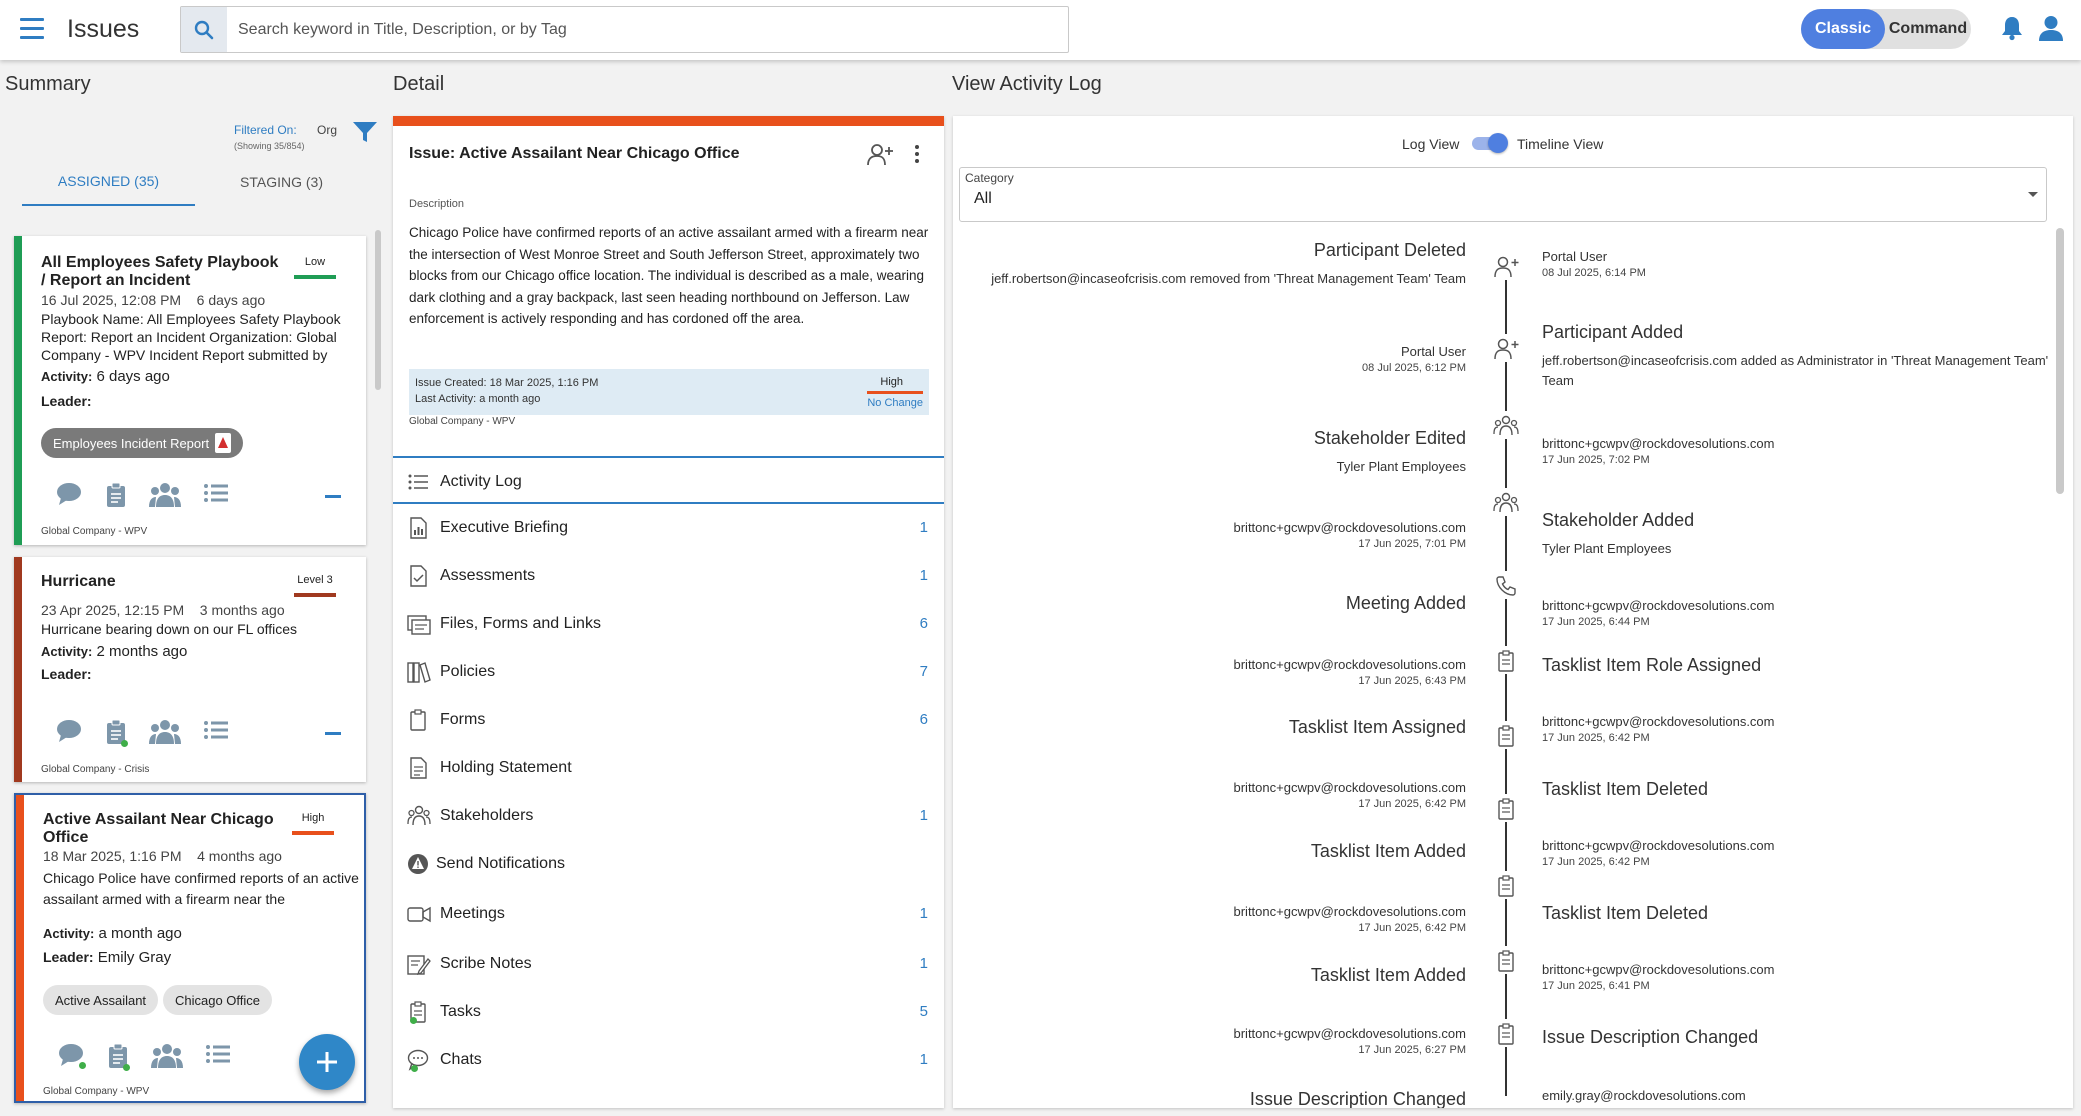 This screenshot has height=1116, width=2081. What do you see at coordinates (419, 914) in the screenshot?
I see `video-camera-icon` at bounding box center [419, 914].